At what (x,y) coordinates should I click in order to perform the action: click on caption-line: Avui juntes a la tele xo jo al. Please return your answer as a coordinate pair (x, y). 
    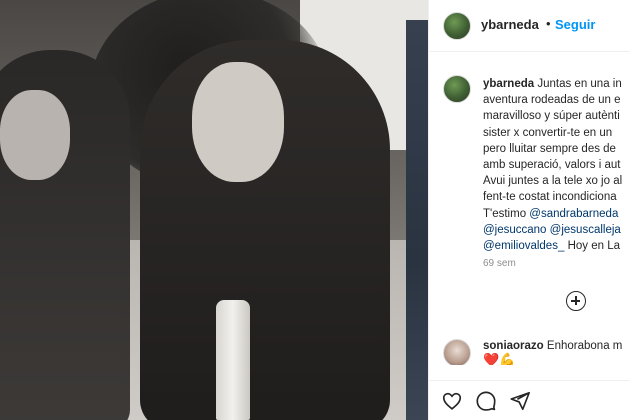
    Looking at the image, I should click on (553, 181).